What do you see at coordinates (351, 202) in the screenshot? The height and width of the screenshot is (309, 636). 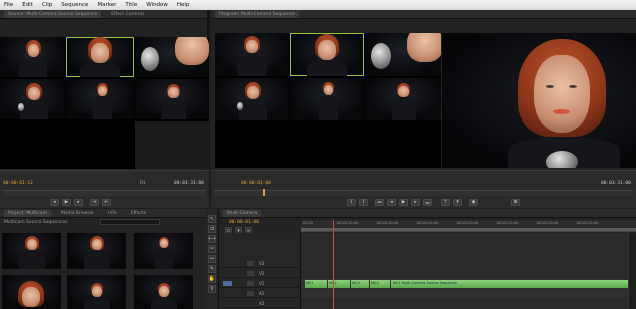 I see `mark-in-button: {` at bounding box center [351, 202].